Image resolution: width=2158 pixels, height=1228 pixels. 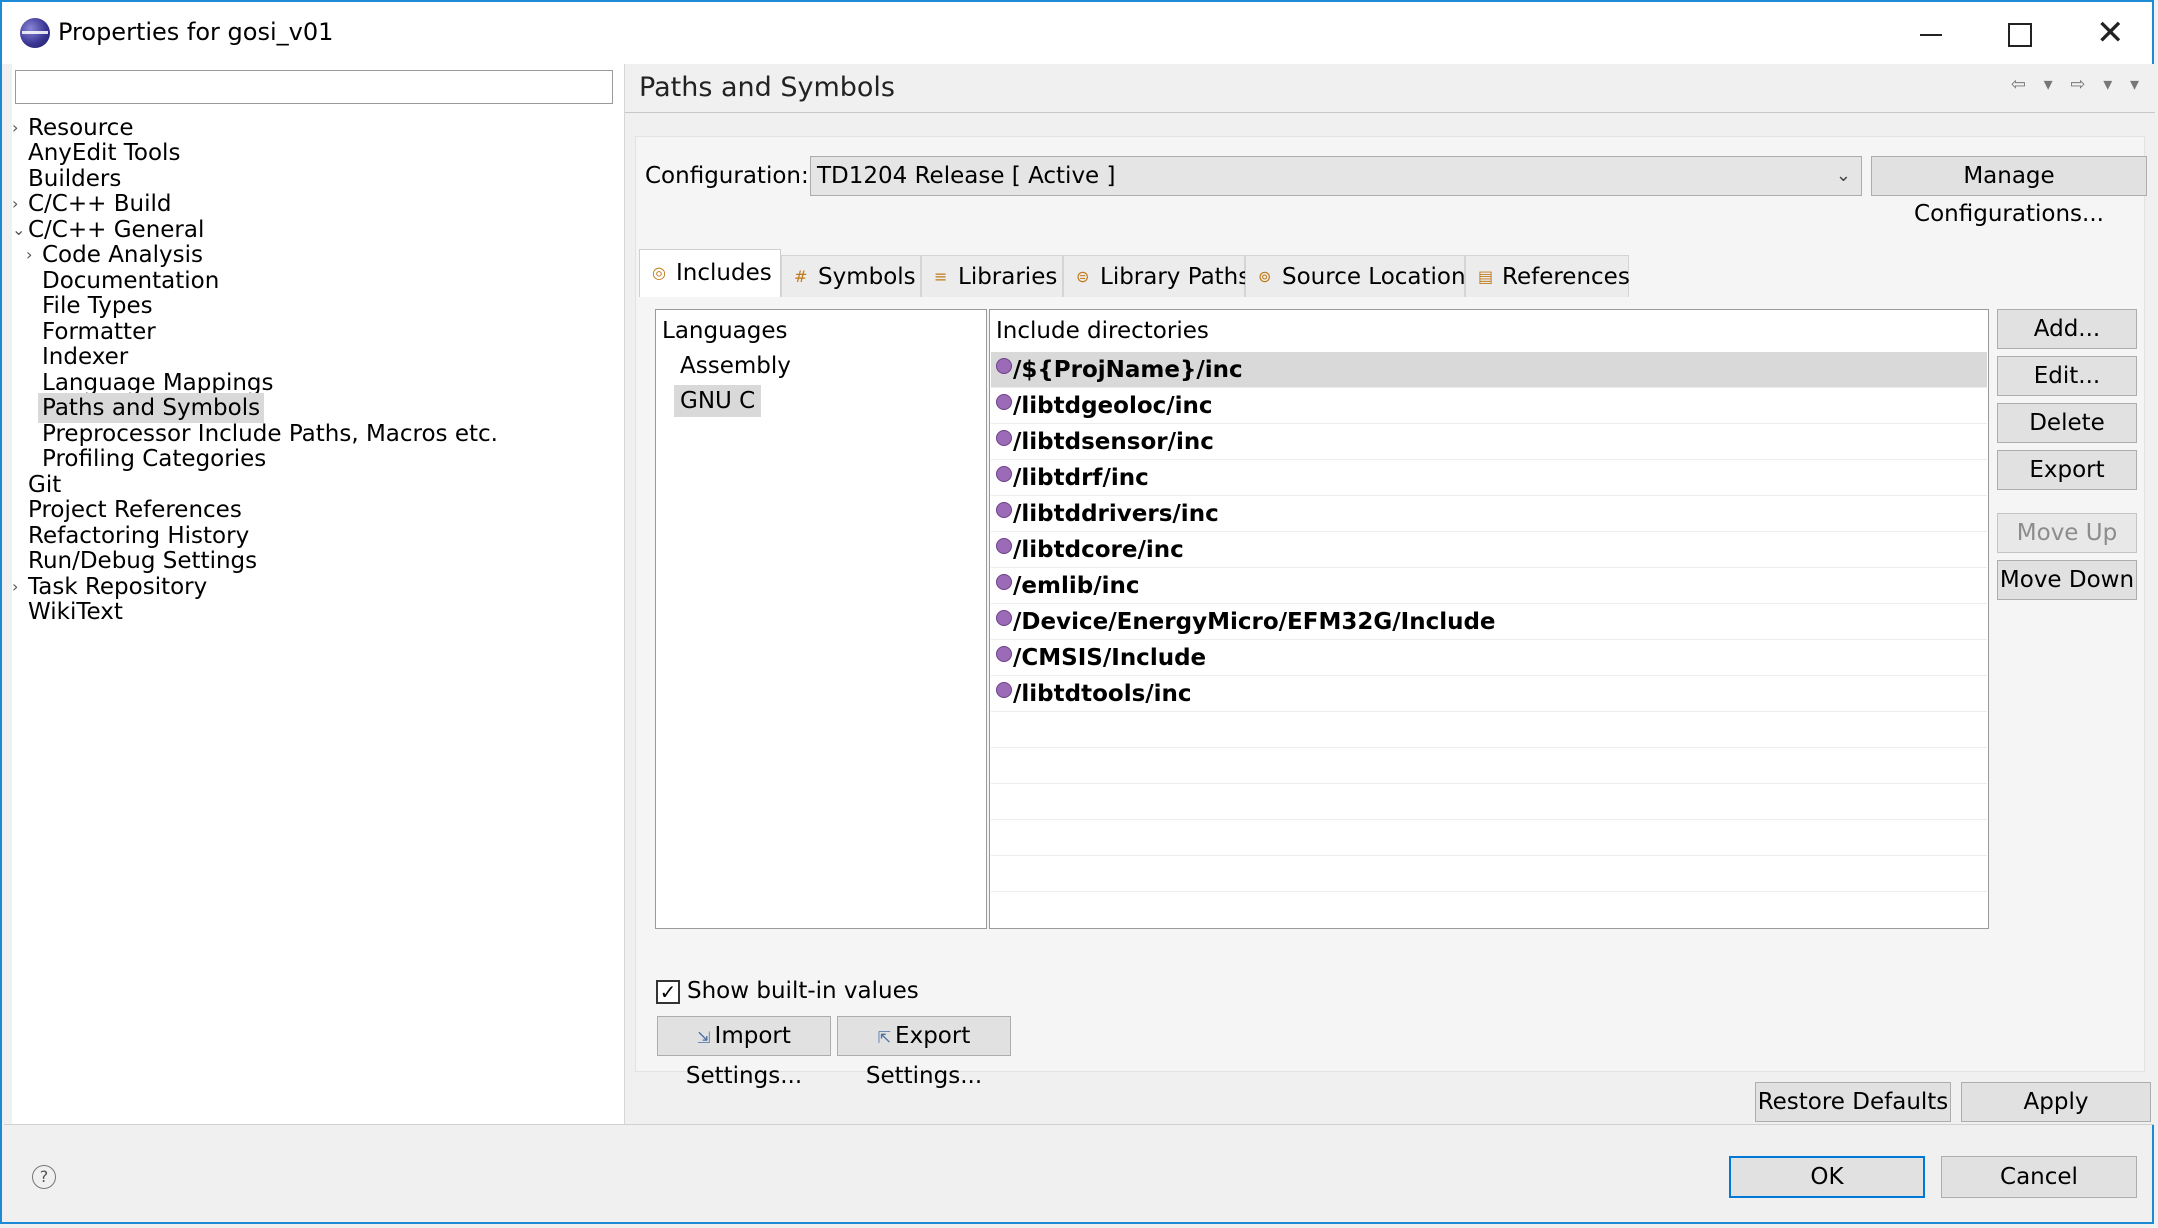 I want to click on import-icon: ⇲, so click(x=704, y=1037).